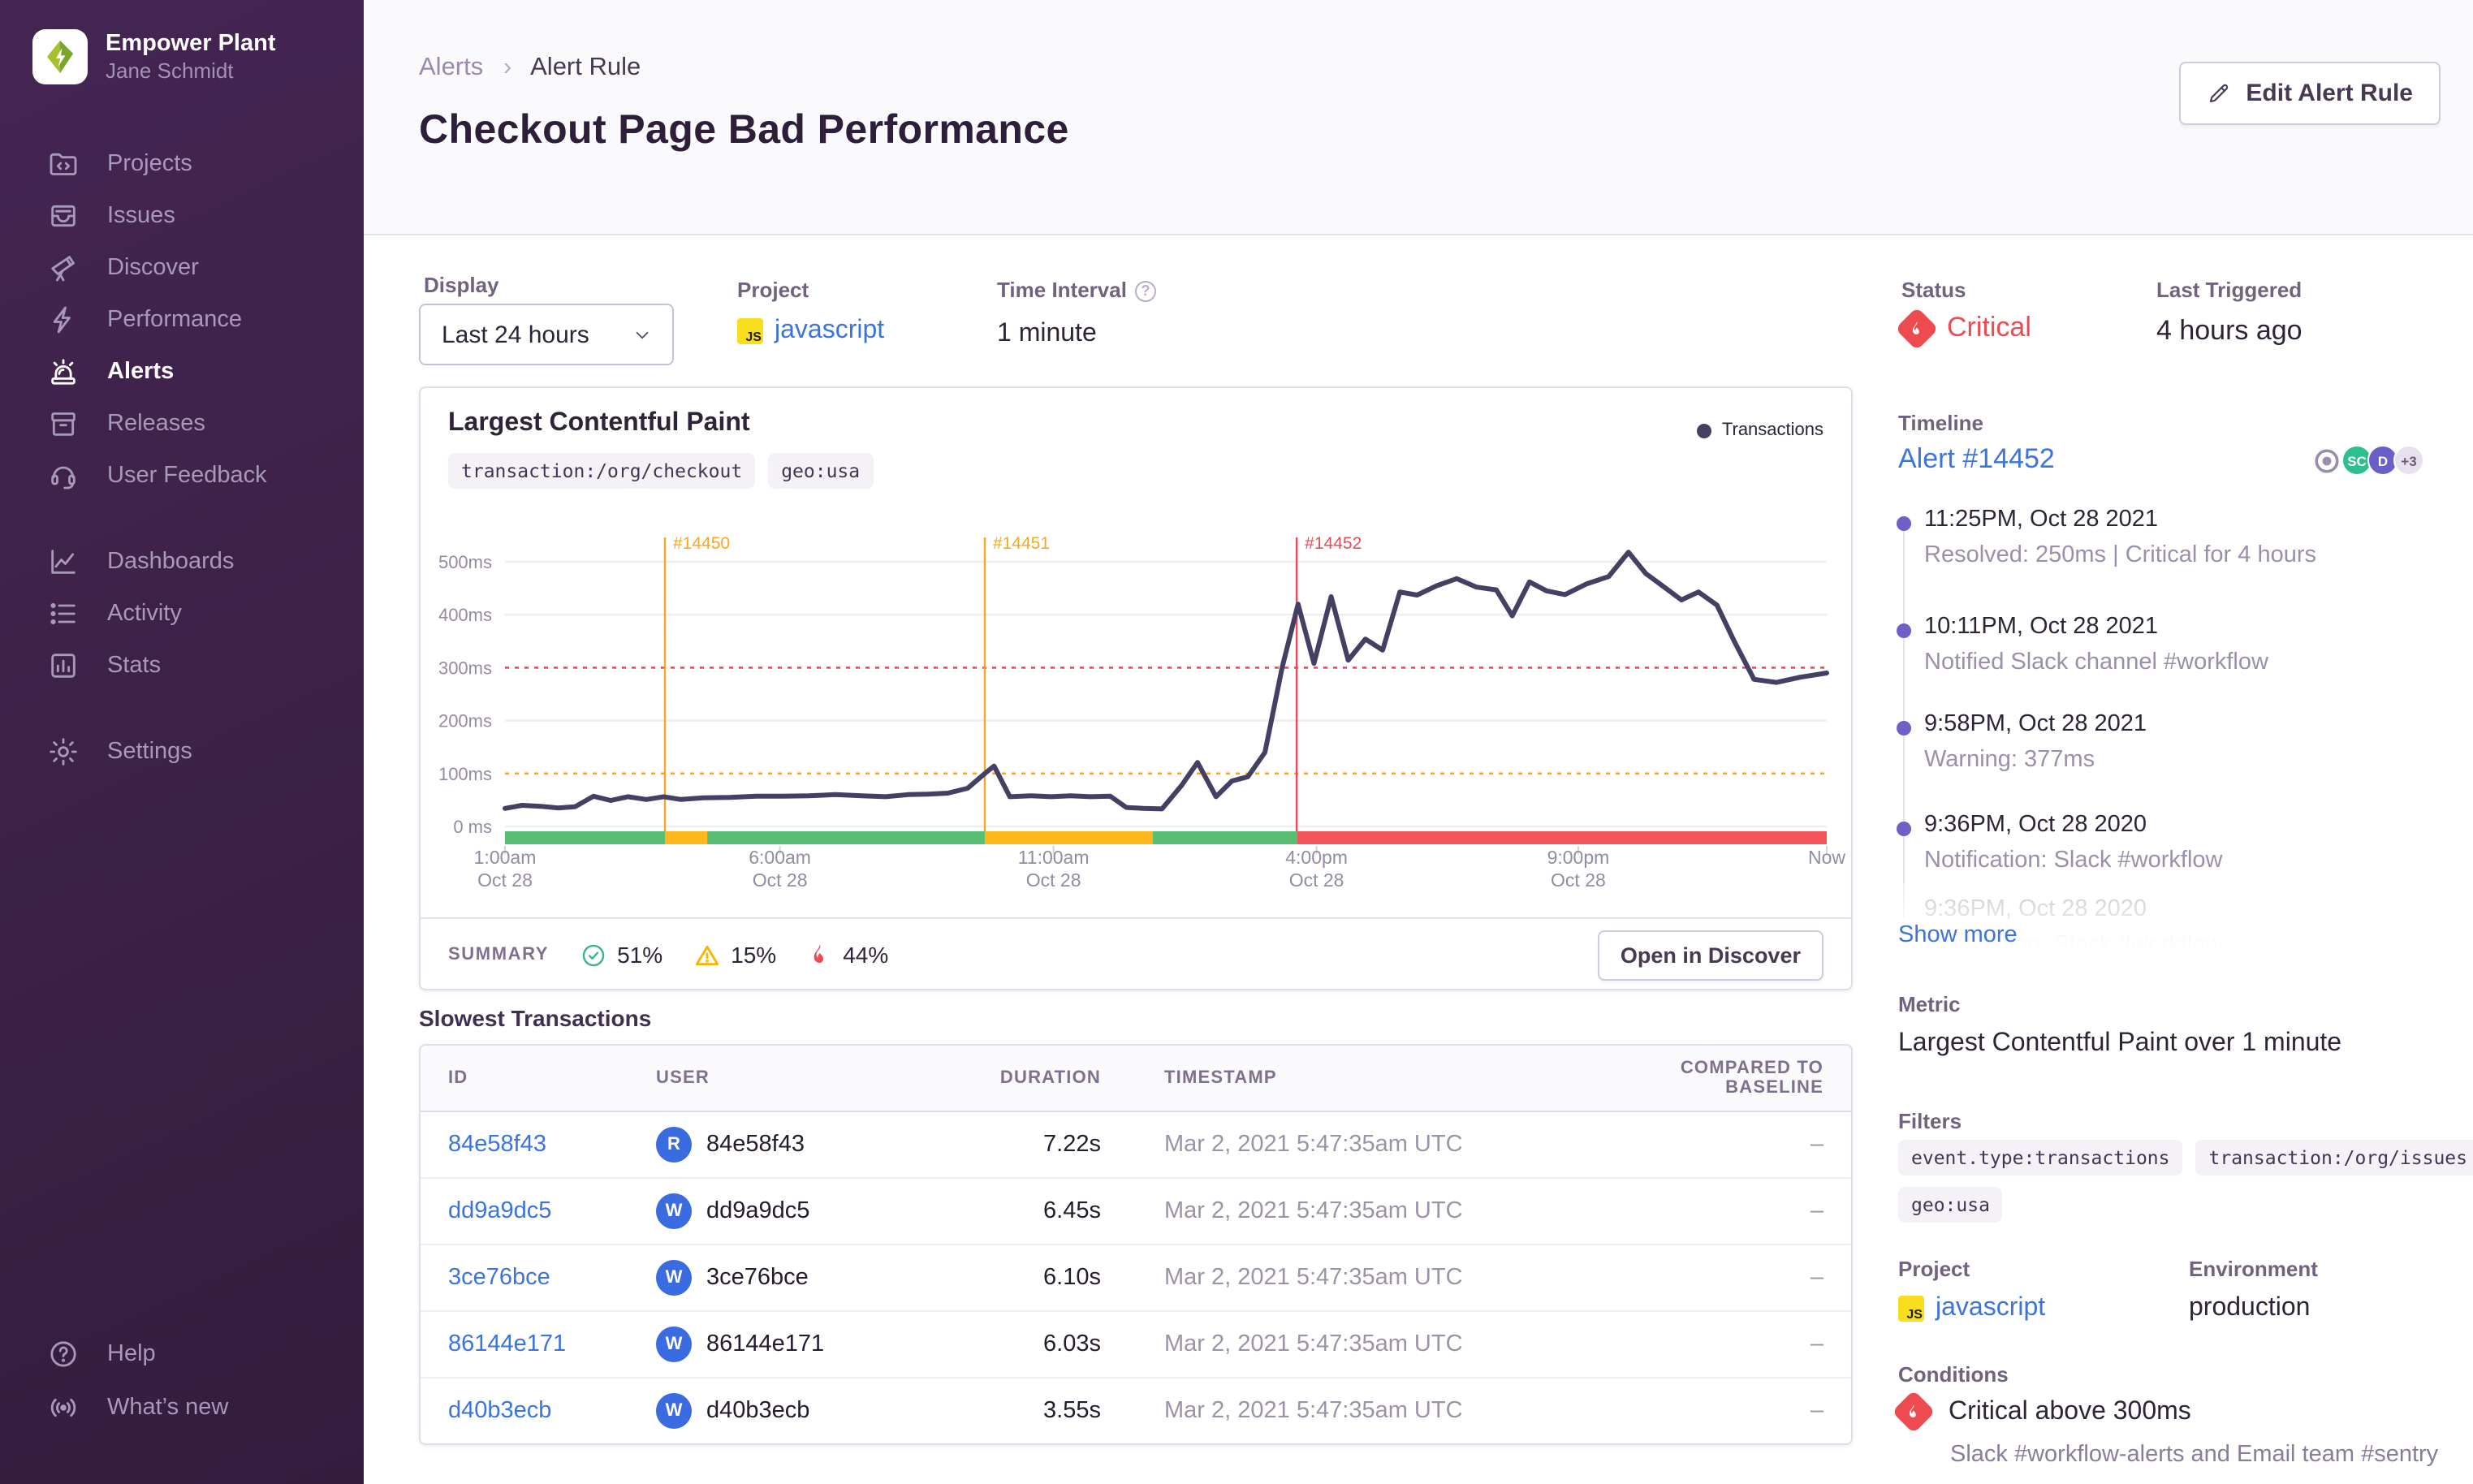 The image size is (2473, 1484). Describe the element at coordinates (63, 320) in the screenshot. I see `performance-icon` at that location.